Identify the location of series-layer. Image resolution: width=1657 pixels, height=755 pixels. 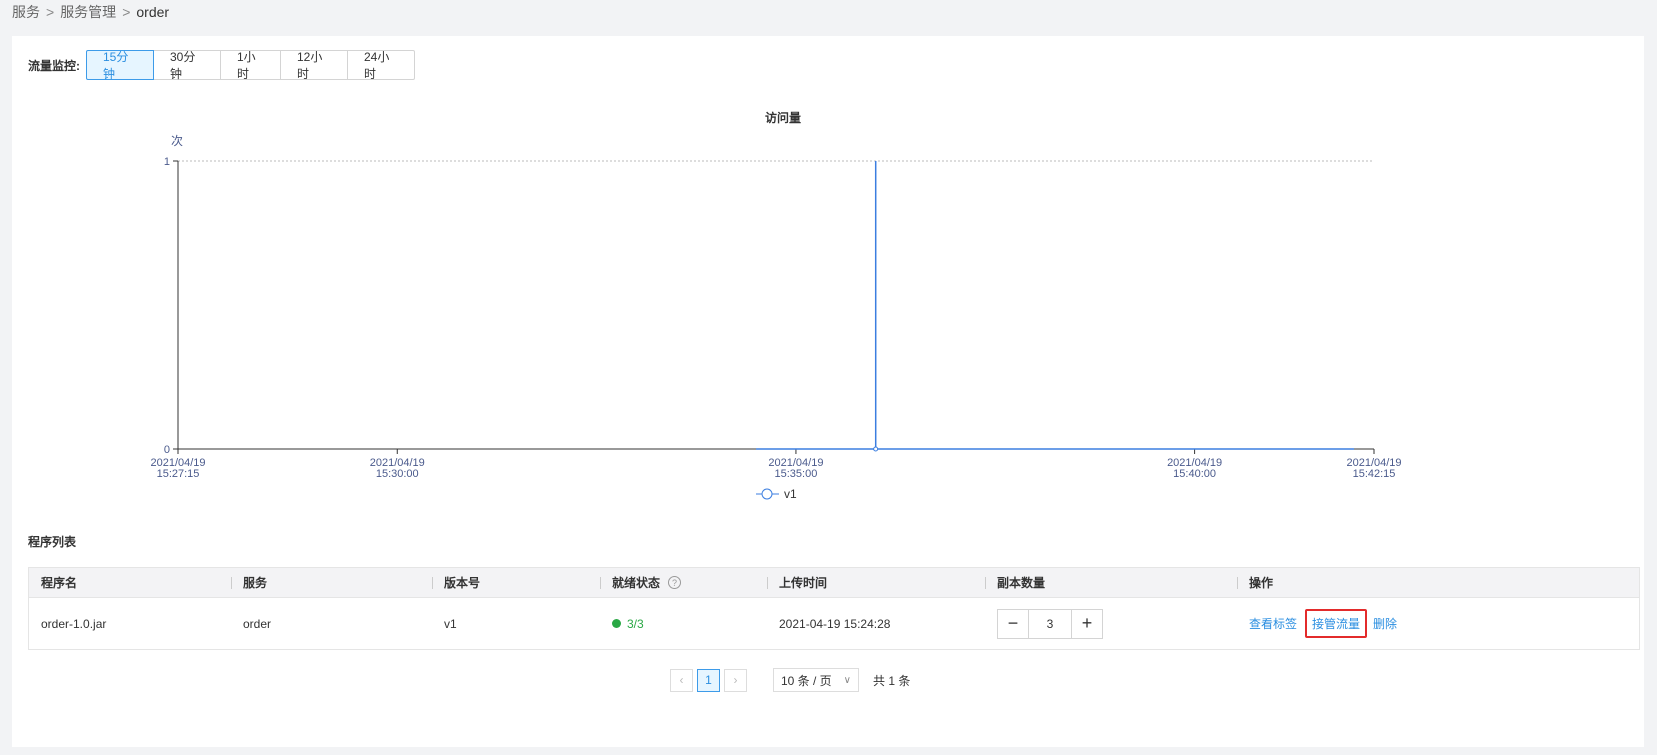
(1055, 306).